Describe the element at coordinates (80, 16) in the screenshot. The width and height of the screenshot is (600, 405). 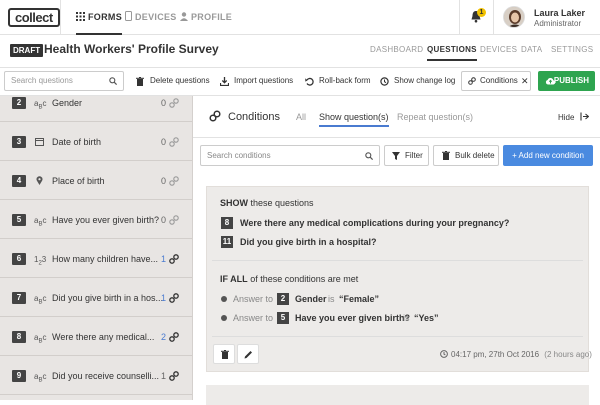
I see `grid-icon` at that location.